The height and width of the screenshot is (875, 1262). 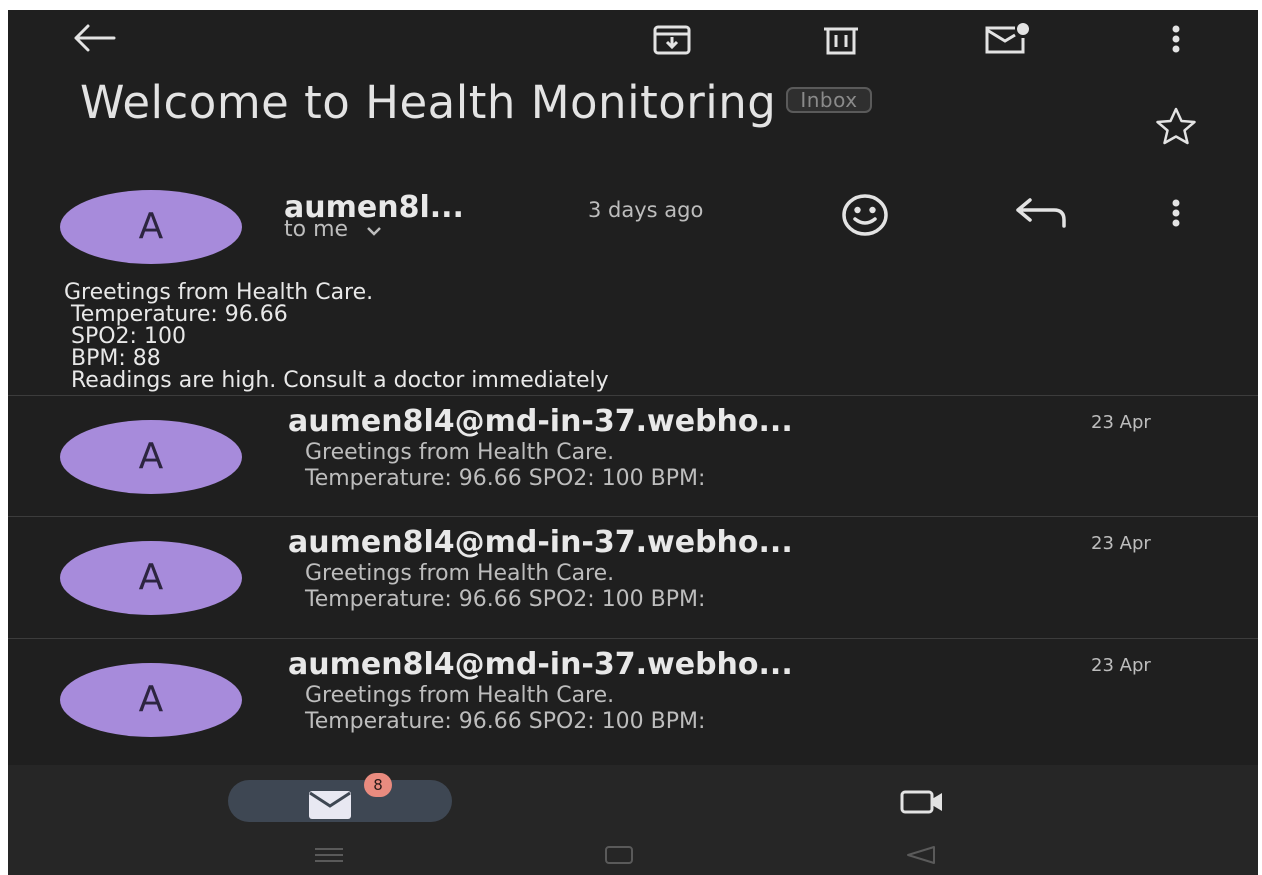 I want to click on home-icon, so click(x=619, y=855).